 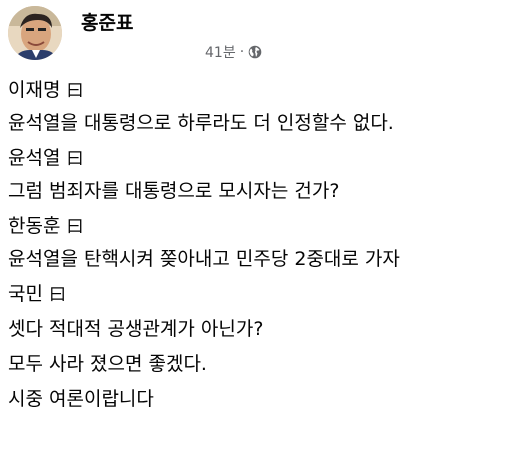 I want to click on post-meta: 41분 ·, so click(x=233, y=52).